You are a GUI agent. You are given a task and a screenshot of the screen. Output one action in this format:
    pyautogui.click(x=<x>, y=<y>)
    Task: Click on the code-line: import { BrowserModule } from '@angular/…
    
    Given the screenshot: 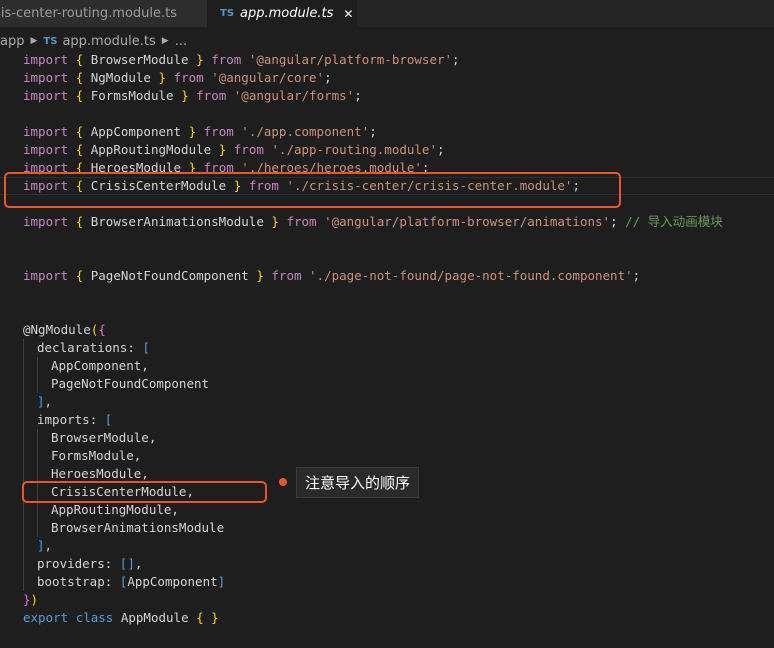 What is the action you would take?
    pyautogui.click(x=241, y=59)
    